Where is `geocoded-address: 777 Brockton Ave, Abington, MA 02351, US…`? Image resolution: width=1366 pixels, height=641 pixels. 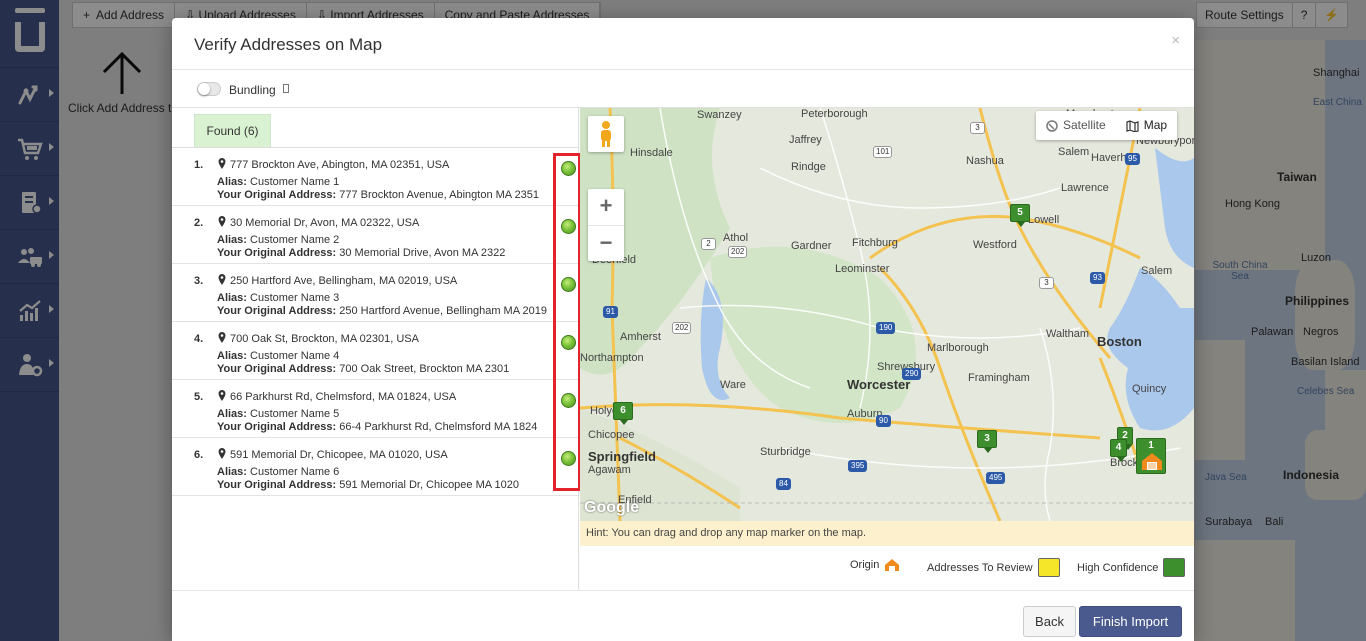
geocoded-address: 777 Brockton Ave, Abington, MA 02351, US… is located at coordinates (340, 165).